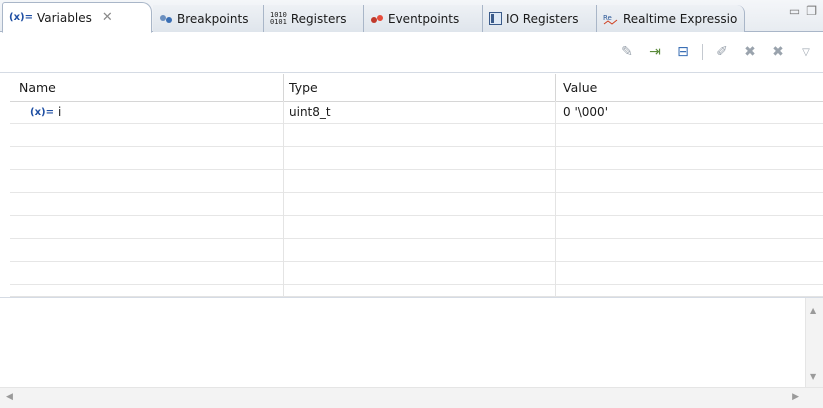 Image resolution: width=823 pixels, height=408 pixels. I want to click on variables-icon: (x)=, so click(21, 17).